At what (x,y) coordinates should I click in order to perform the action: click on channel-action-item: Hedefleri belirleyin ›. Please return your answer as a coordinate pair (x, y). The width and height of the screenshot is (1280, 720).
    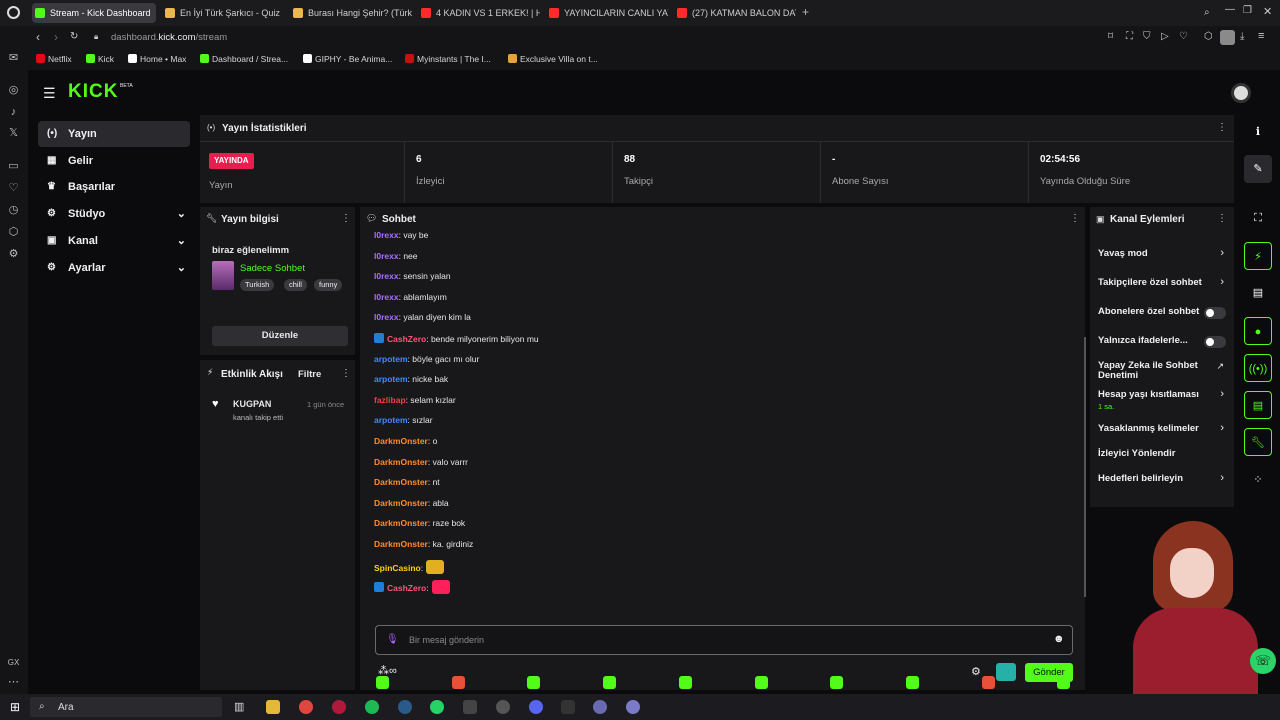
    Looking at the image, I should click on (1162, 484).